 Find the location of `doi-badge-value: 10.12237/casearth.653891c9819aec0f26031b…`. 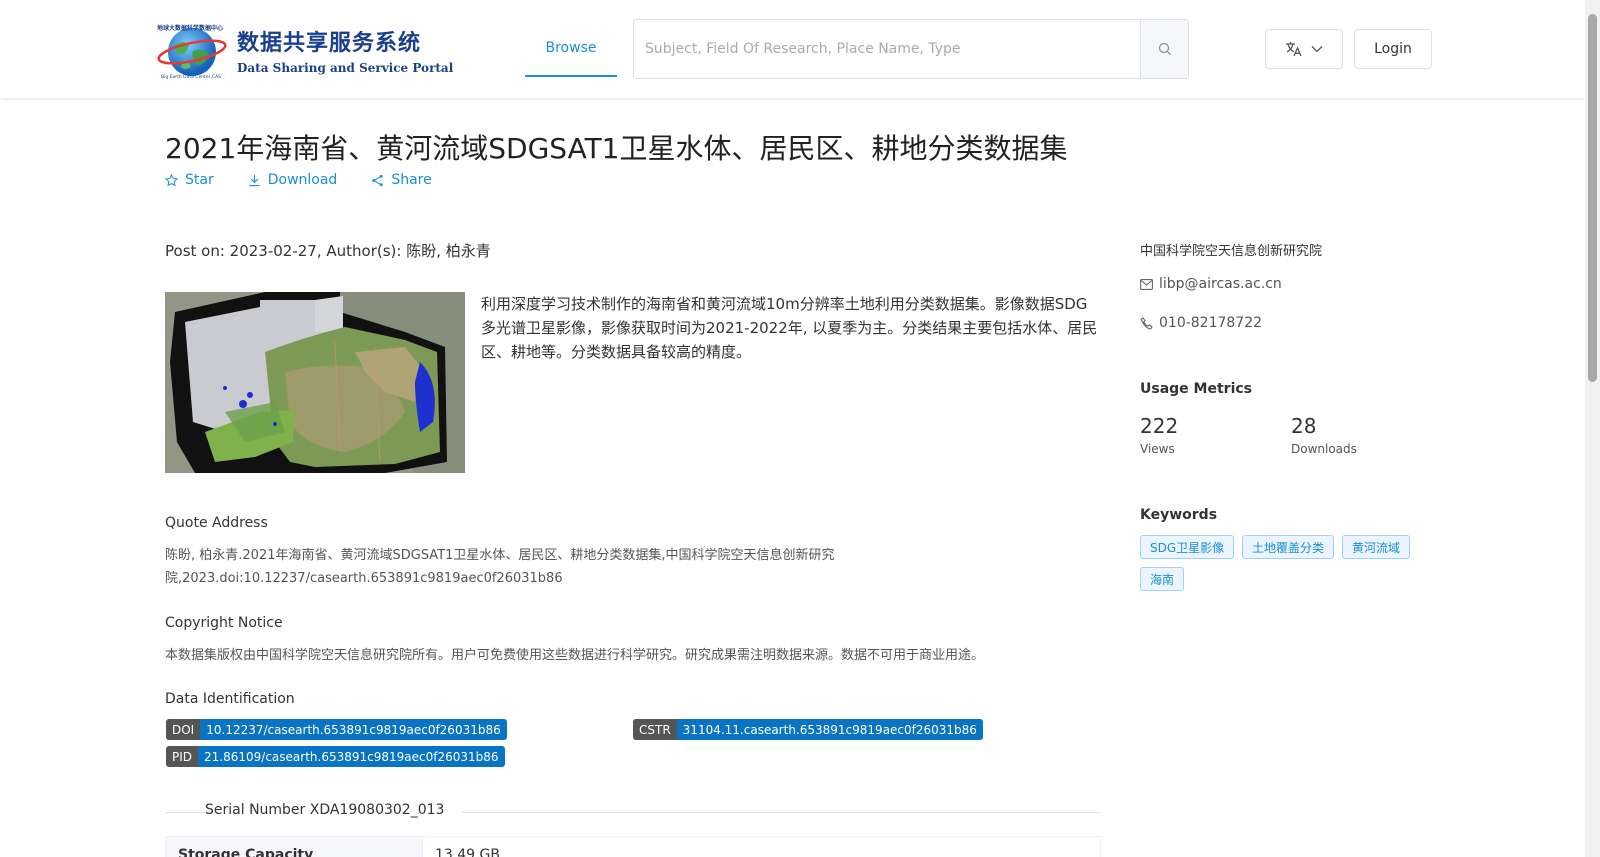

doi-badge-value: 10.12237/casearth.653891c9819aec0f26031b… is located at coordinates (353, 729).